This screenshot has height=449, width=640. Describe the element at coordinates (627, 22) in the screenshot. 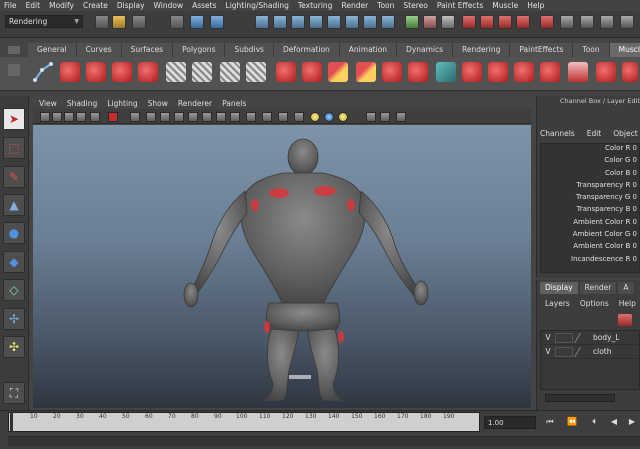

I see `show-hide-layer-editor-icon` at that location.